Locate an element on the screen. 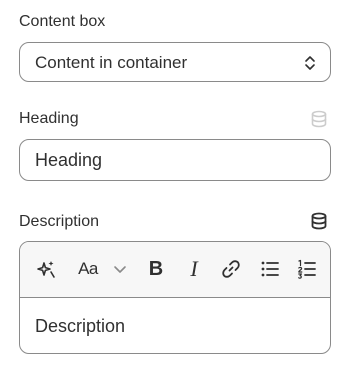  font-style-button: Aa is located at coordinates (88, 269).